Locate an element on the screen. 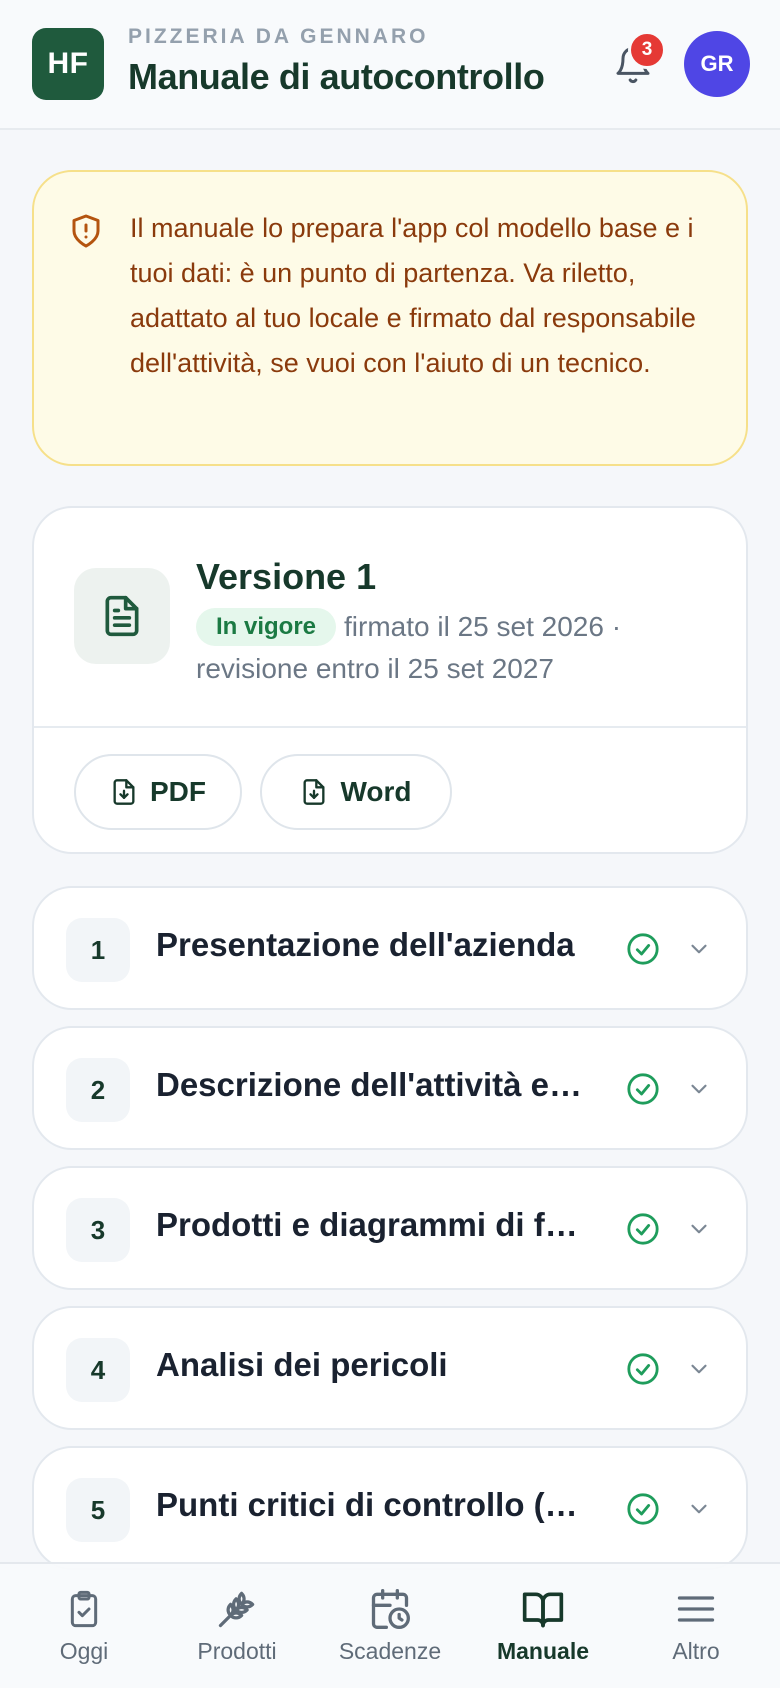 The image size is (780, 1688). app-logo: HF is located at coordinates (68, 64).